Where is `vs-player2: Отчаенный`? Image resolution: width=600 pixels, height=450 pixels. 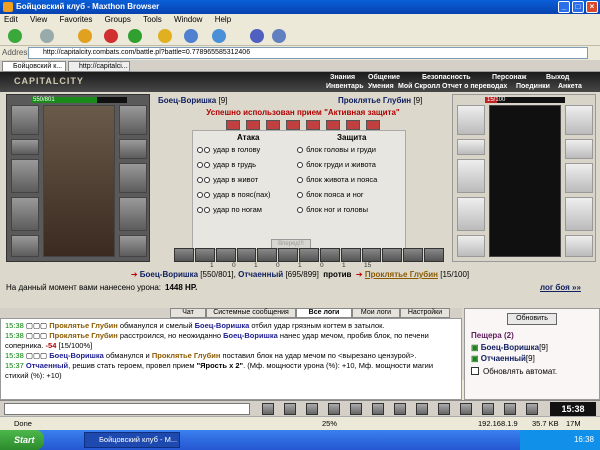
vs-player2: Отчаенный is located at coordinates (260, 274).